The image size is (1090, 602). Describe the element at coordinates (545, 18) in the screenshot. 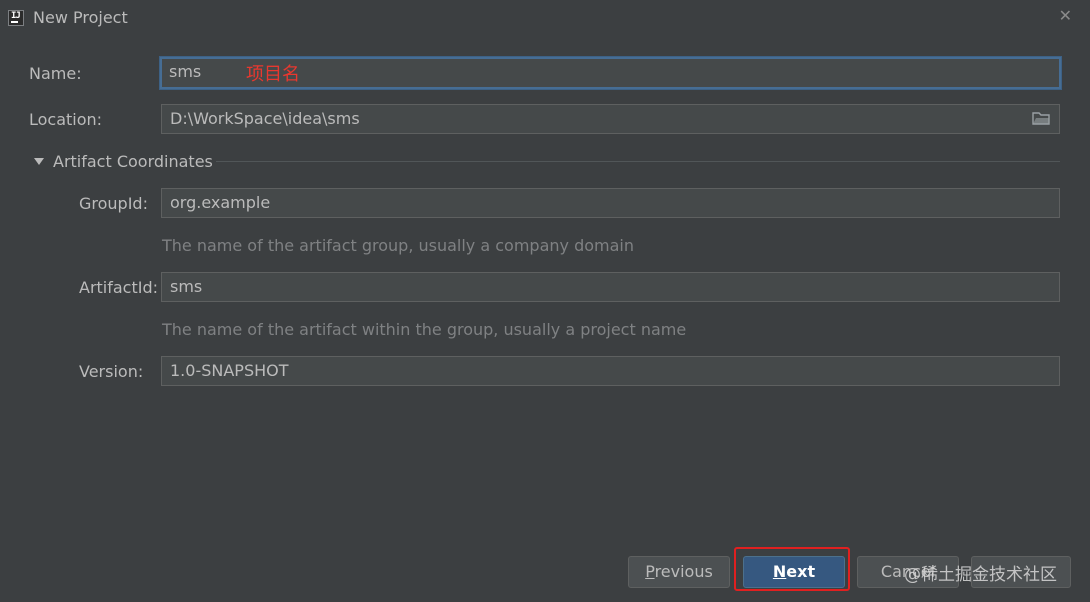

I see `title-bar: IJ New Project ✕` at that location.